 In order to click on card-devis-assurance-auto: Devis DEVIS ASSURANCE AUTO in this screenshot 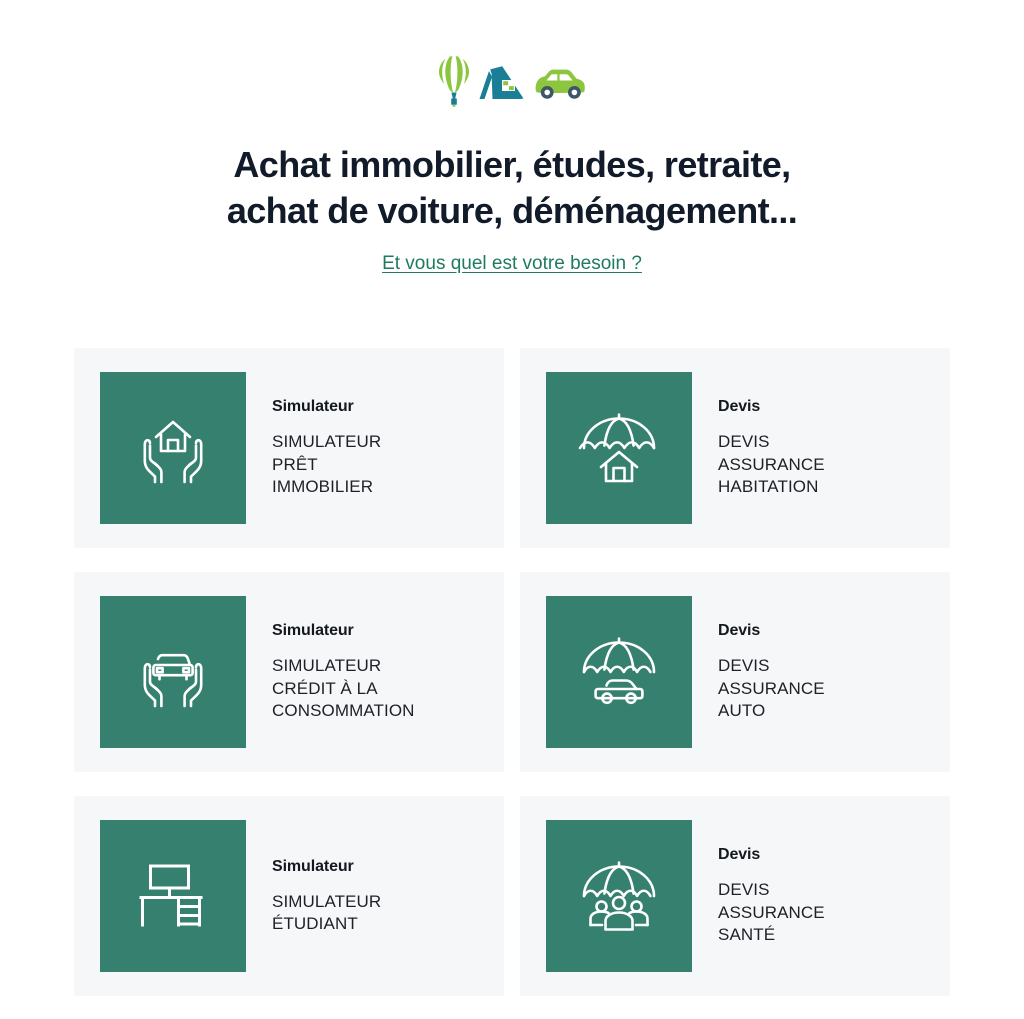, I will do `click(735, 672)`.